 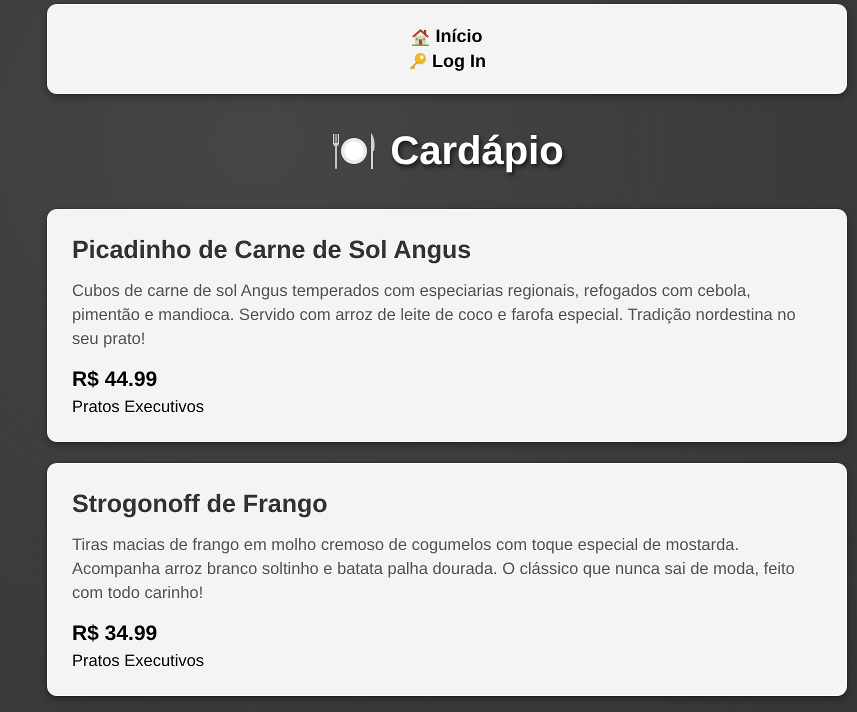 I want to click on dish-description: Cubos de carne de sol Angus temperados com especiarias regionais, refogados com cebola, pimentão e mandioca. Servido com arroz de leite de coco e farofa especial. Tradição nordestina no seu prato!, so click(x=434, y=315).